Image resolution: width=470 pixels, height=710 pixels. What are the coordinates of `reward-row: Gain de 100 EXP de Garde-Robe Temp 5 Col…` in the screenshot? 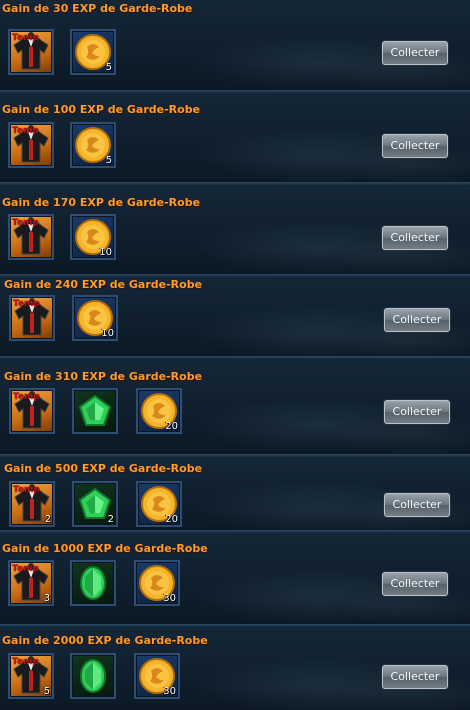 It's located at (235, 138).